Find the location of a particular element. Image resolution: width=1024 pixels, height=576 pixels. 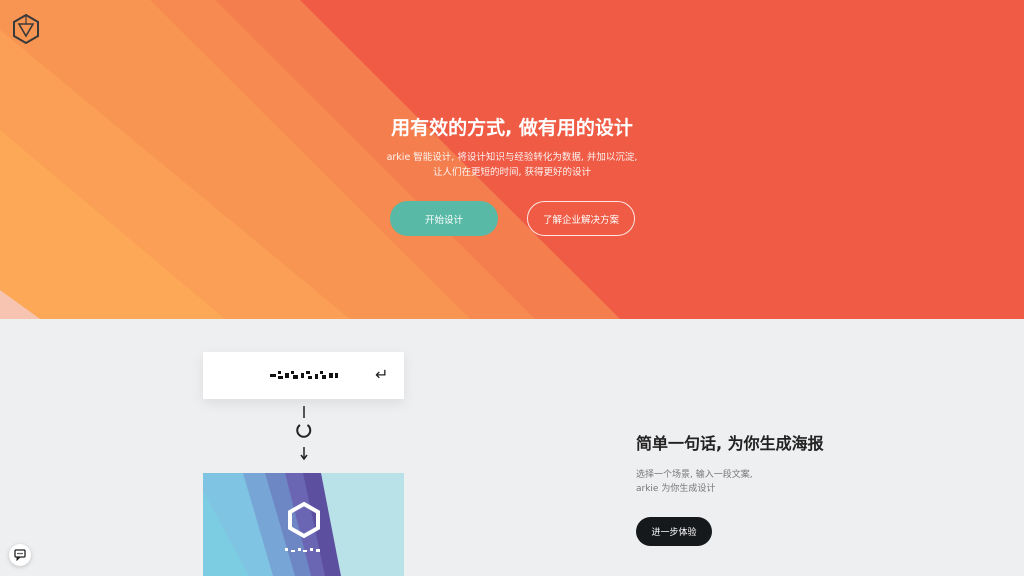

hero-subtitle-line-1: arkie 智能设计, 将设计知识与经验转化为数据, 并加以沉淀, is located at coordinates (512, 157).